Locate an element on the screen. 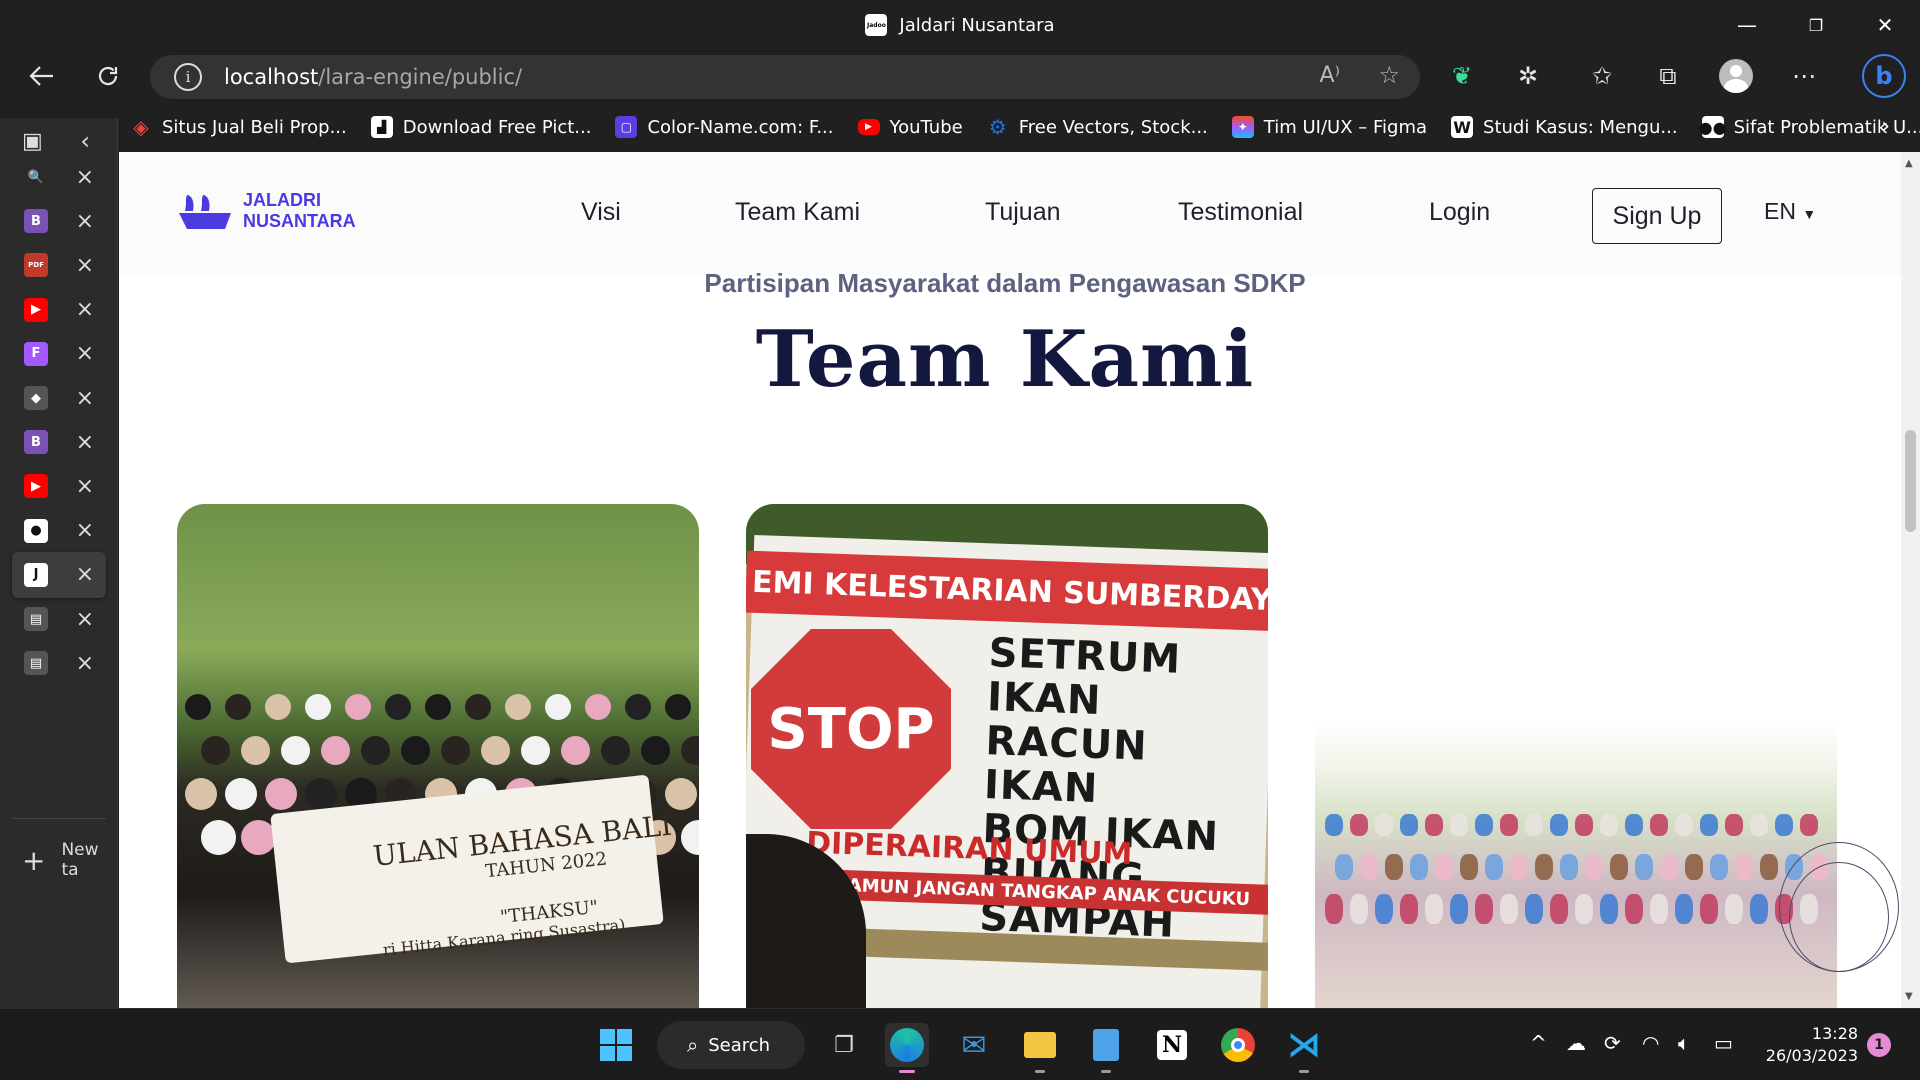  profile-avatar is located at coordinates (1736, 76).